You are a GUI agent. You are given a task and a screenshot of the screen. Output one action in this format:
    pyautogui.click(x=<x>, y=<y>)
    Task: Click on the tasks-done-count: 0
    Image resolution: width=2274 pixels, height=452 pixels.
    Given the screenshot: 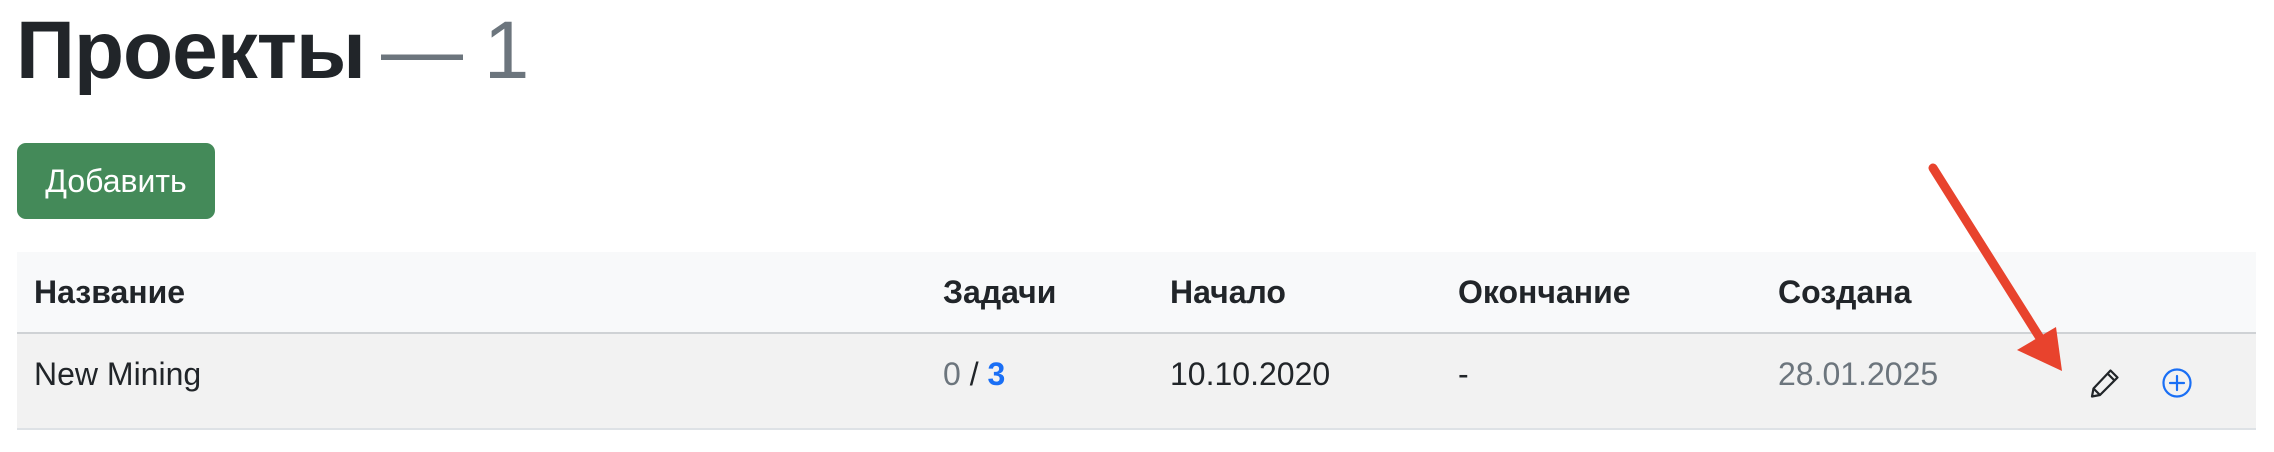 What is the action you would take?
    pyautogui.click(x=952, y=374)
    